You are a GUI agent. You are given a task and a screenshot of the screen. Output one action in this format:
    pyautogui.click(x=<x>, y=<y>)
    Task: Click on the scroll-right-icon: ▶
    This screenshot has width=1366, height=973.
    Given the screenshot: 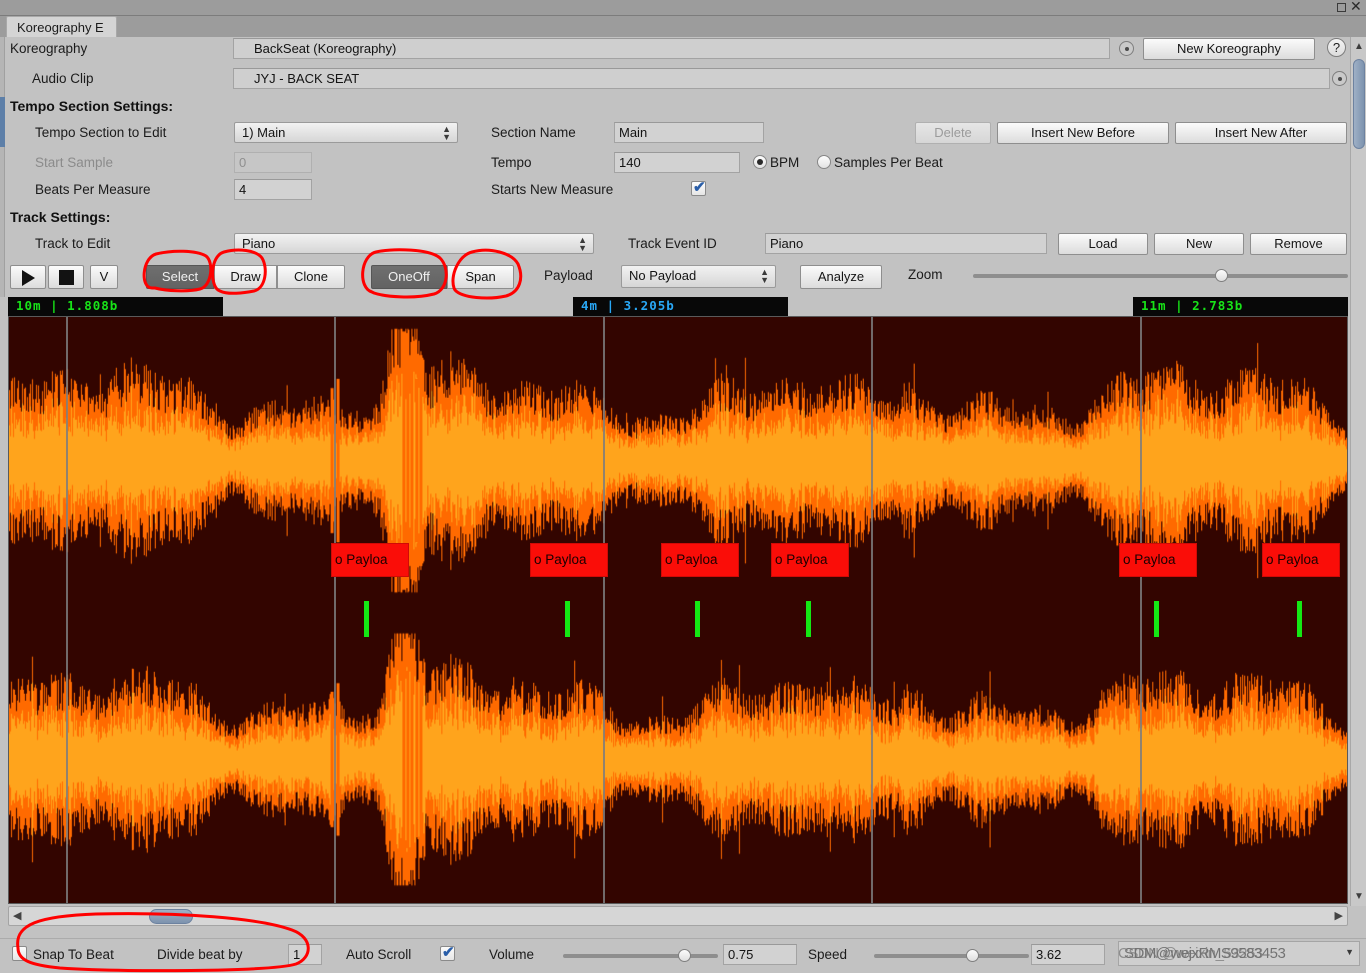 What is the action you would take?
    pyautogui.click(x=1339, y=916)
    